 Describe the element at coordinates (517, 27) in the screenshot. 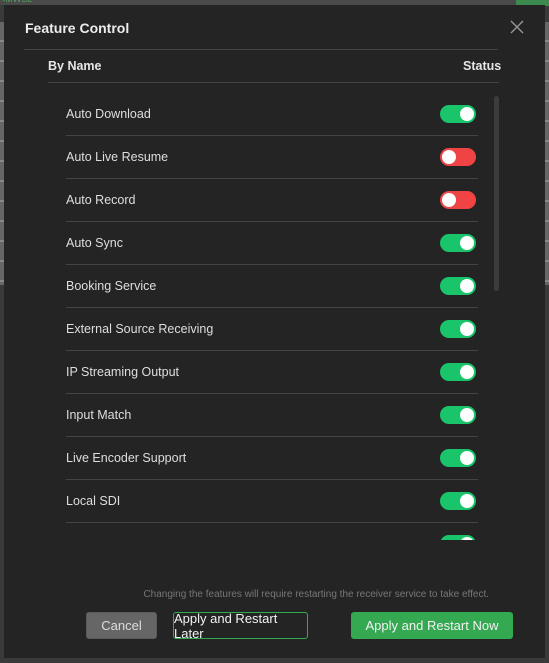

I see `close-icon` at that location.